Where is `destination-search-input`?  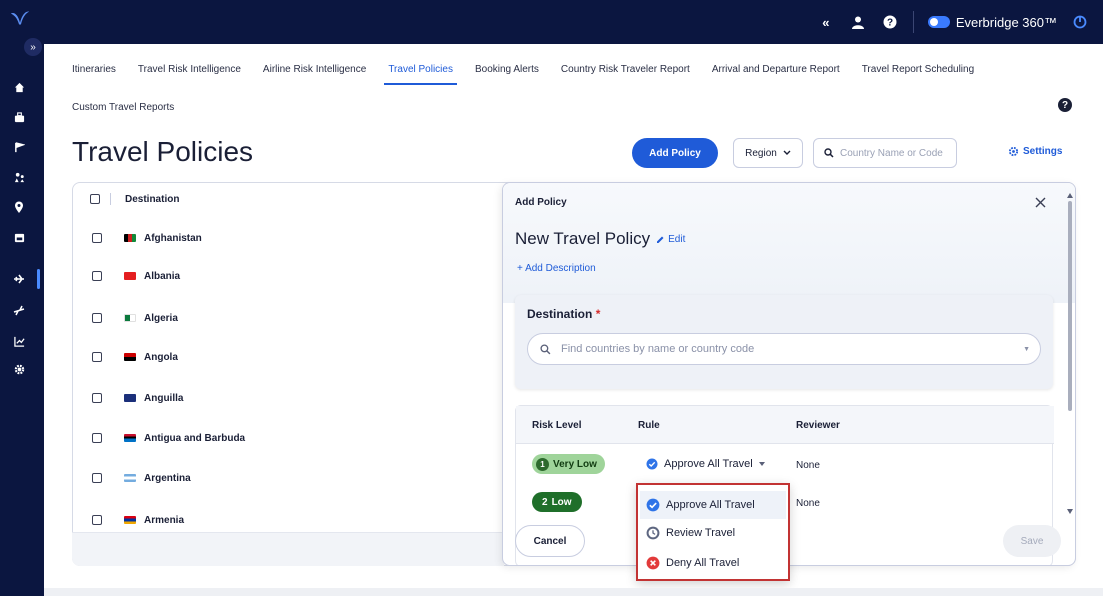
destination-search-input is located at coordinates (791, 349).